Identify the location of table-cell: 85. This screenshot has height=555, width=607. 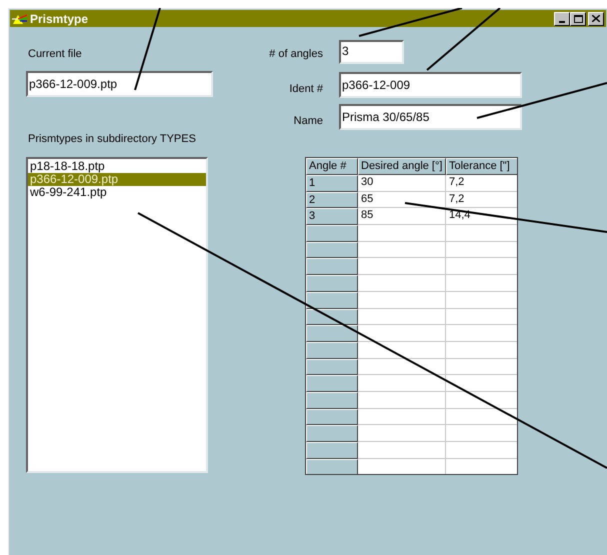
(402, 217).